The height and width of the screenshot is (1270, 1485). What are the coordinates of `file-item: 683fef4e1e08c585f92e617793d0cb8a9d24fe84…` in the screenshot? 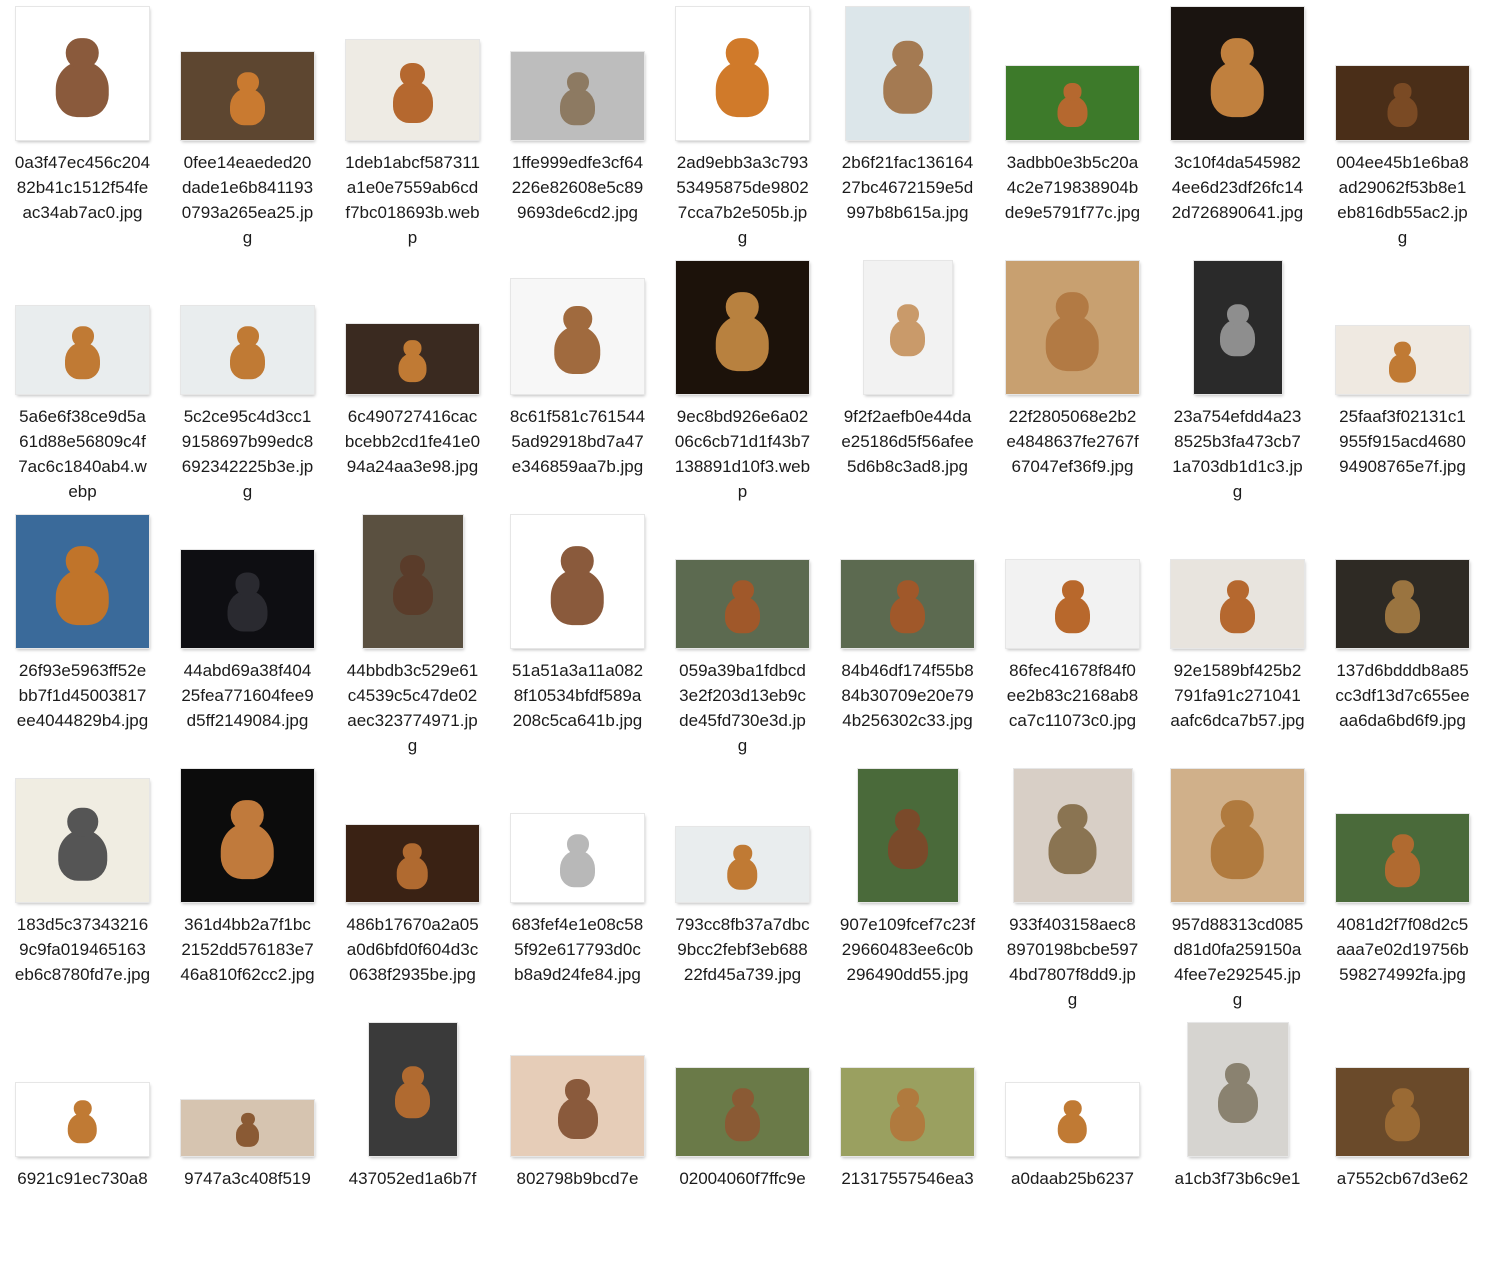 It's located at (577, 889).